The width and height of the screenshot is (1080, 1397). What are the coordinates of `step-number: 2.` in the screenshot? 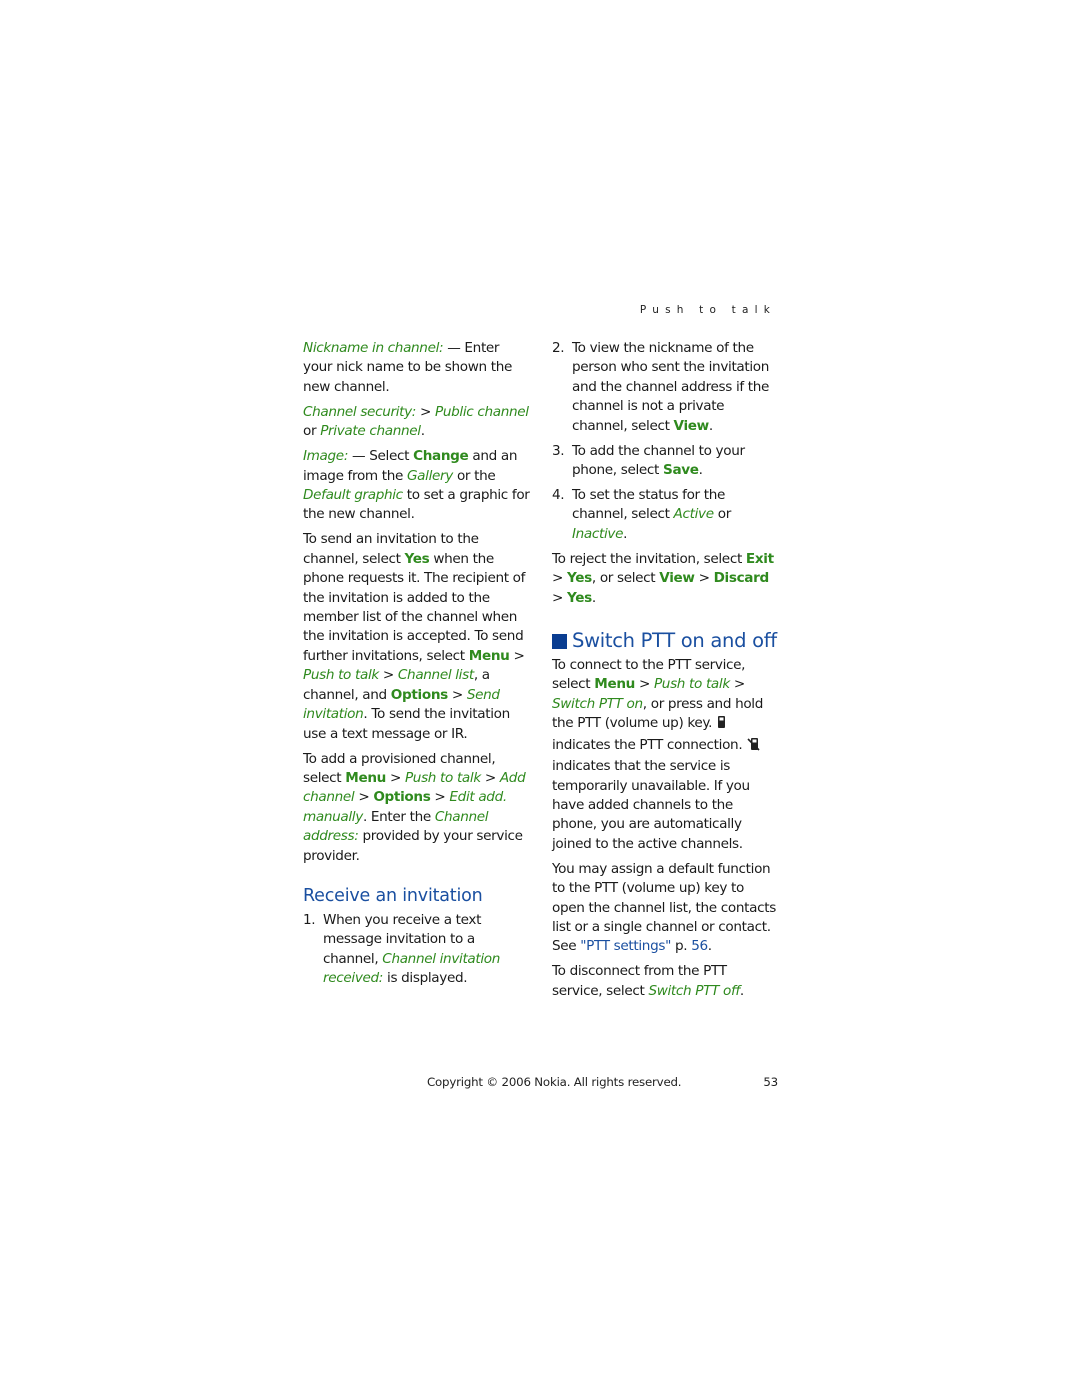 It's located at (558, 348).